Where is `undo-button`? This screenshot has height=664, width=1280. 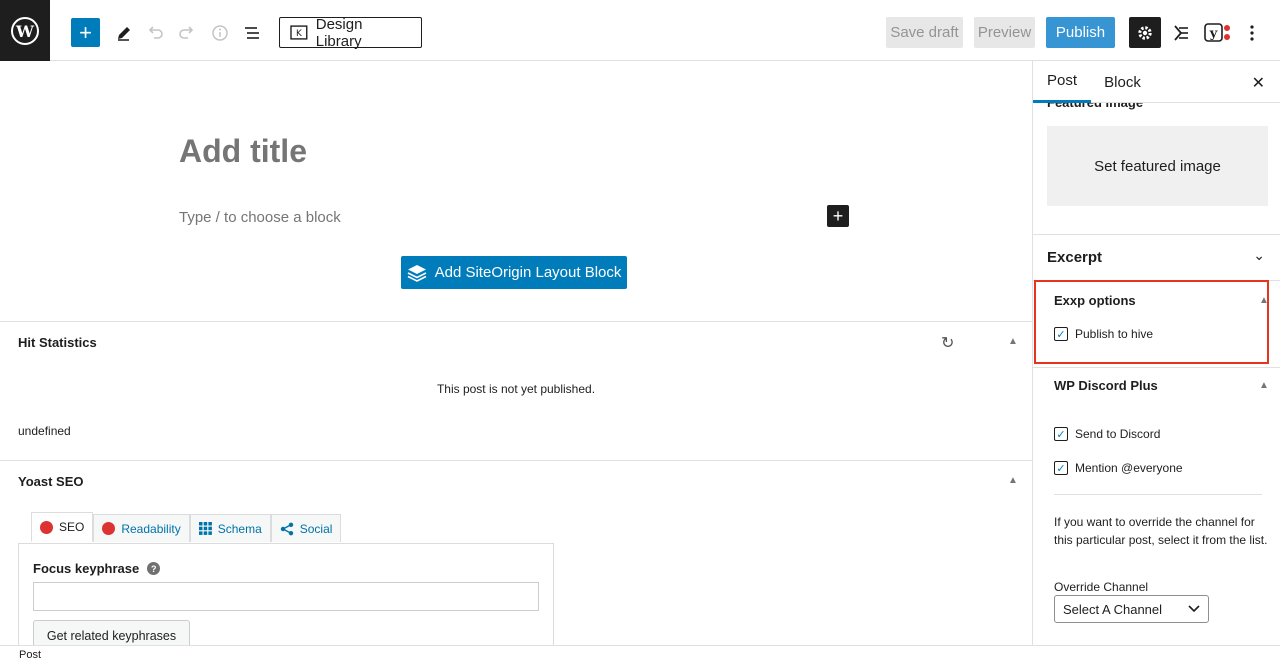
undo-button is located at coordinates (155, 33).